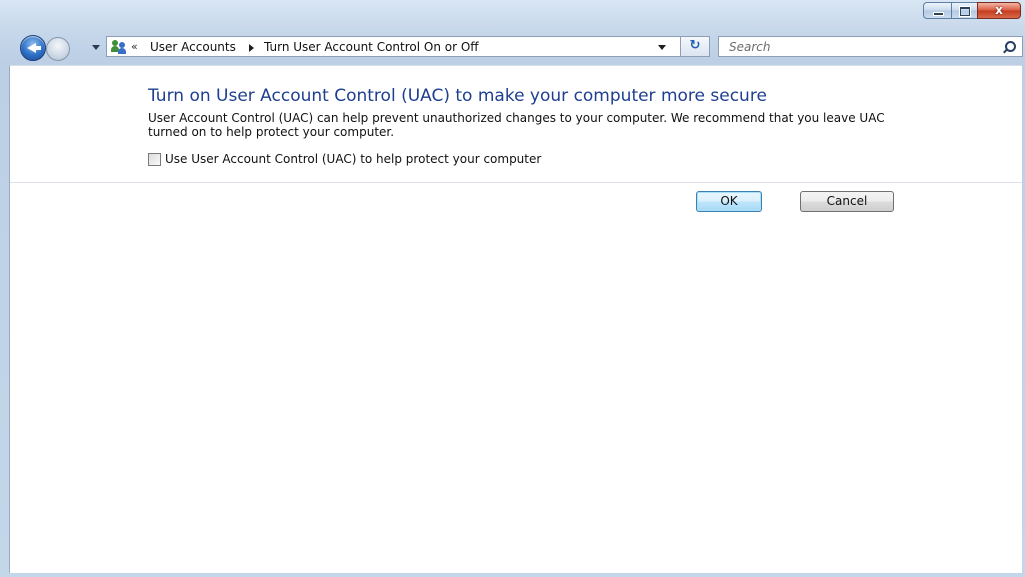  Describe the element at coordinates (870, 46) in the screenshot. I see `search-input: Search` at that location.